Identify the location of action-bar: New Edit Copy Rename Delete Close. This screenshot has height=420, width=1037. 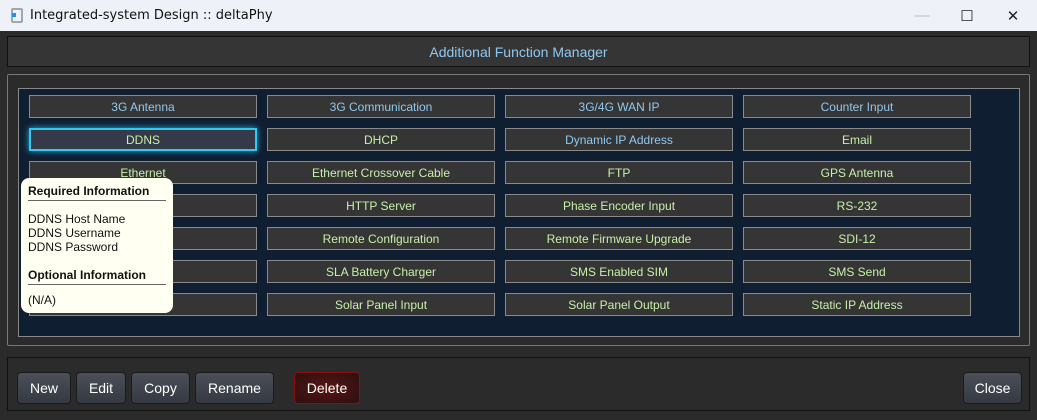
(518, 384).